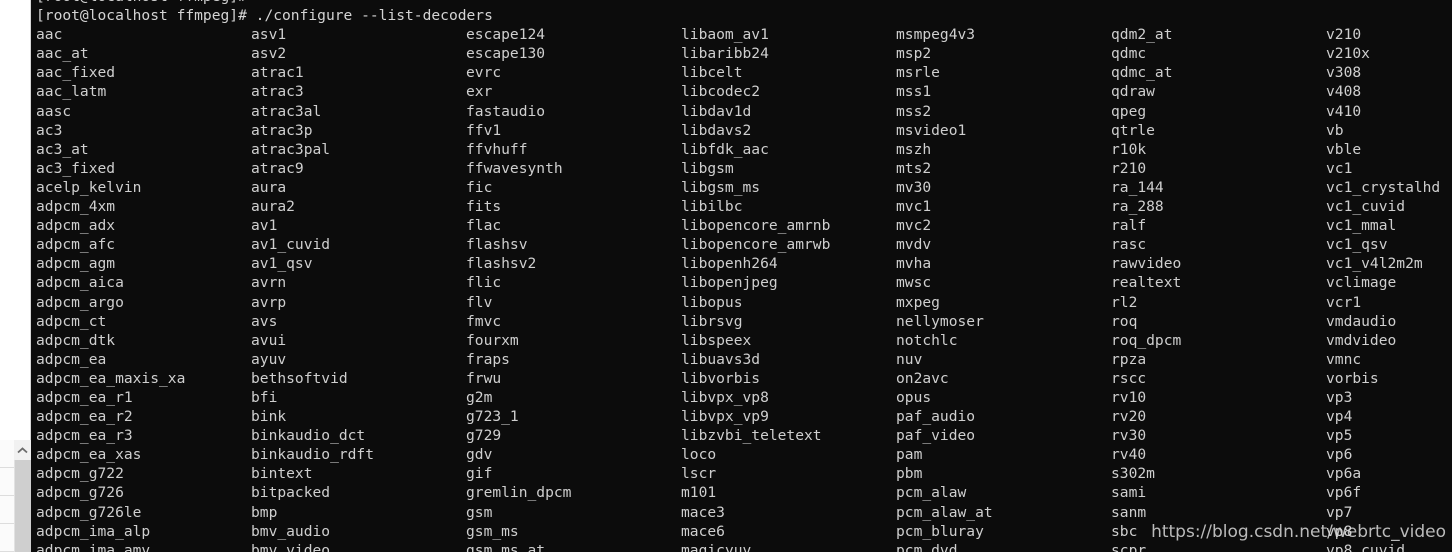 Image resolution: width=1452 pixels, height=552 pixels. I want to click on decoder-name: frwu, so click(484, 378).